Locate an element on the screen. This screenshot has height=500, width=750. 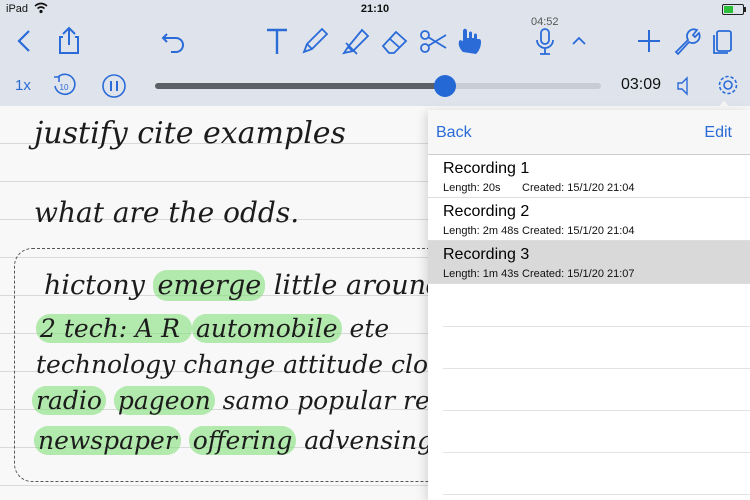
handwriting-text: ete is located at coordinates (365, 328).